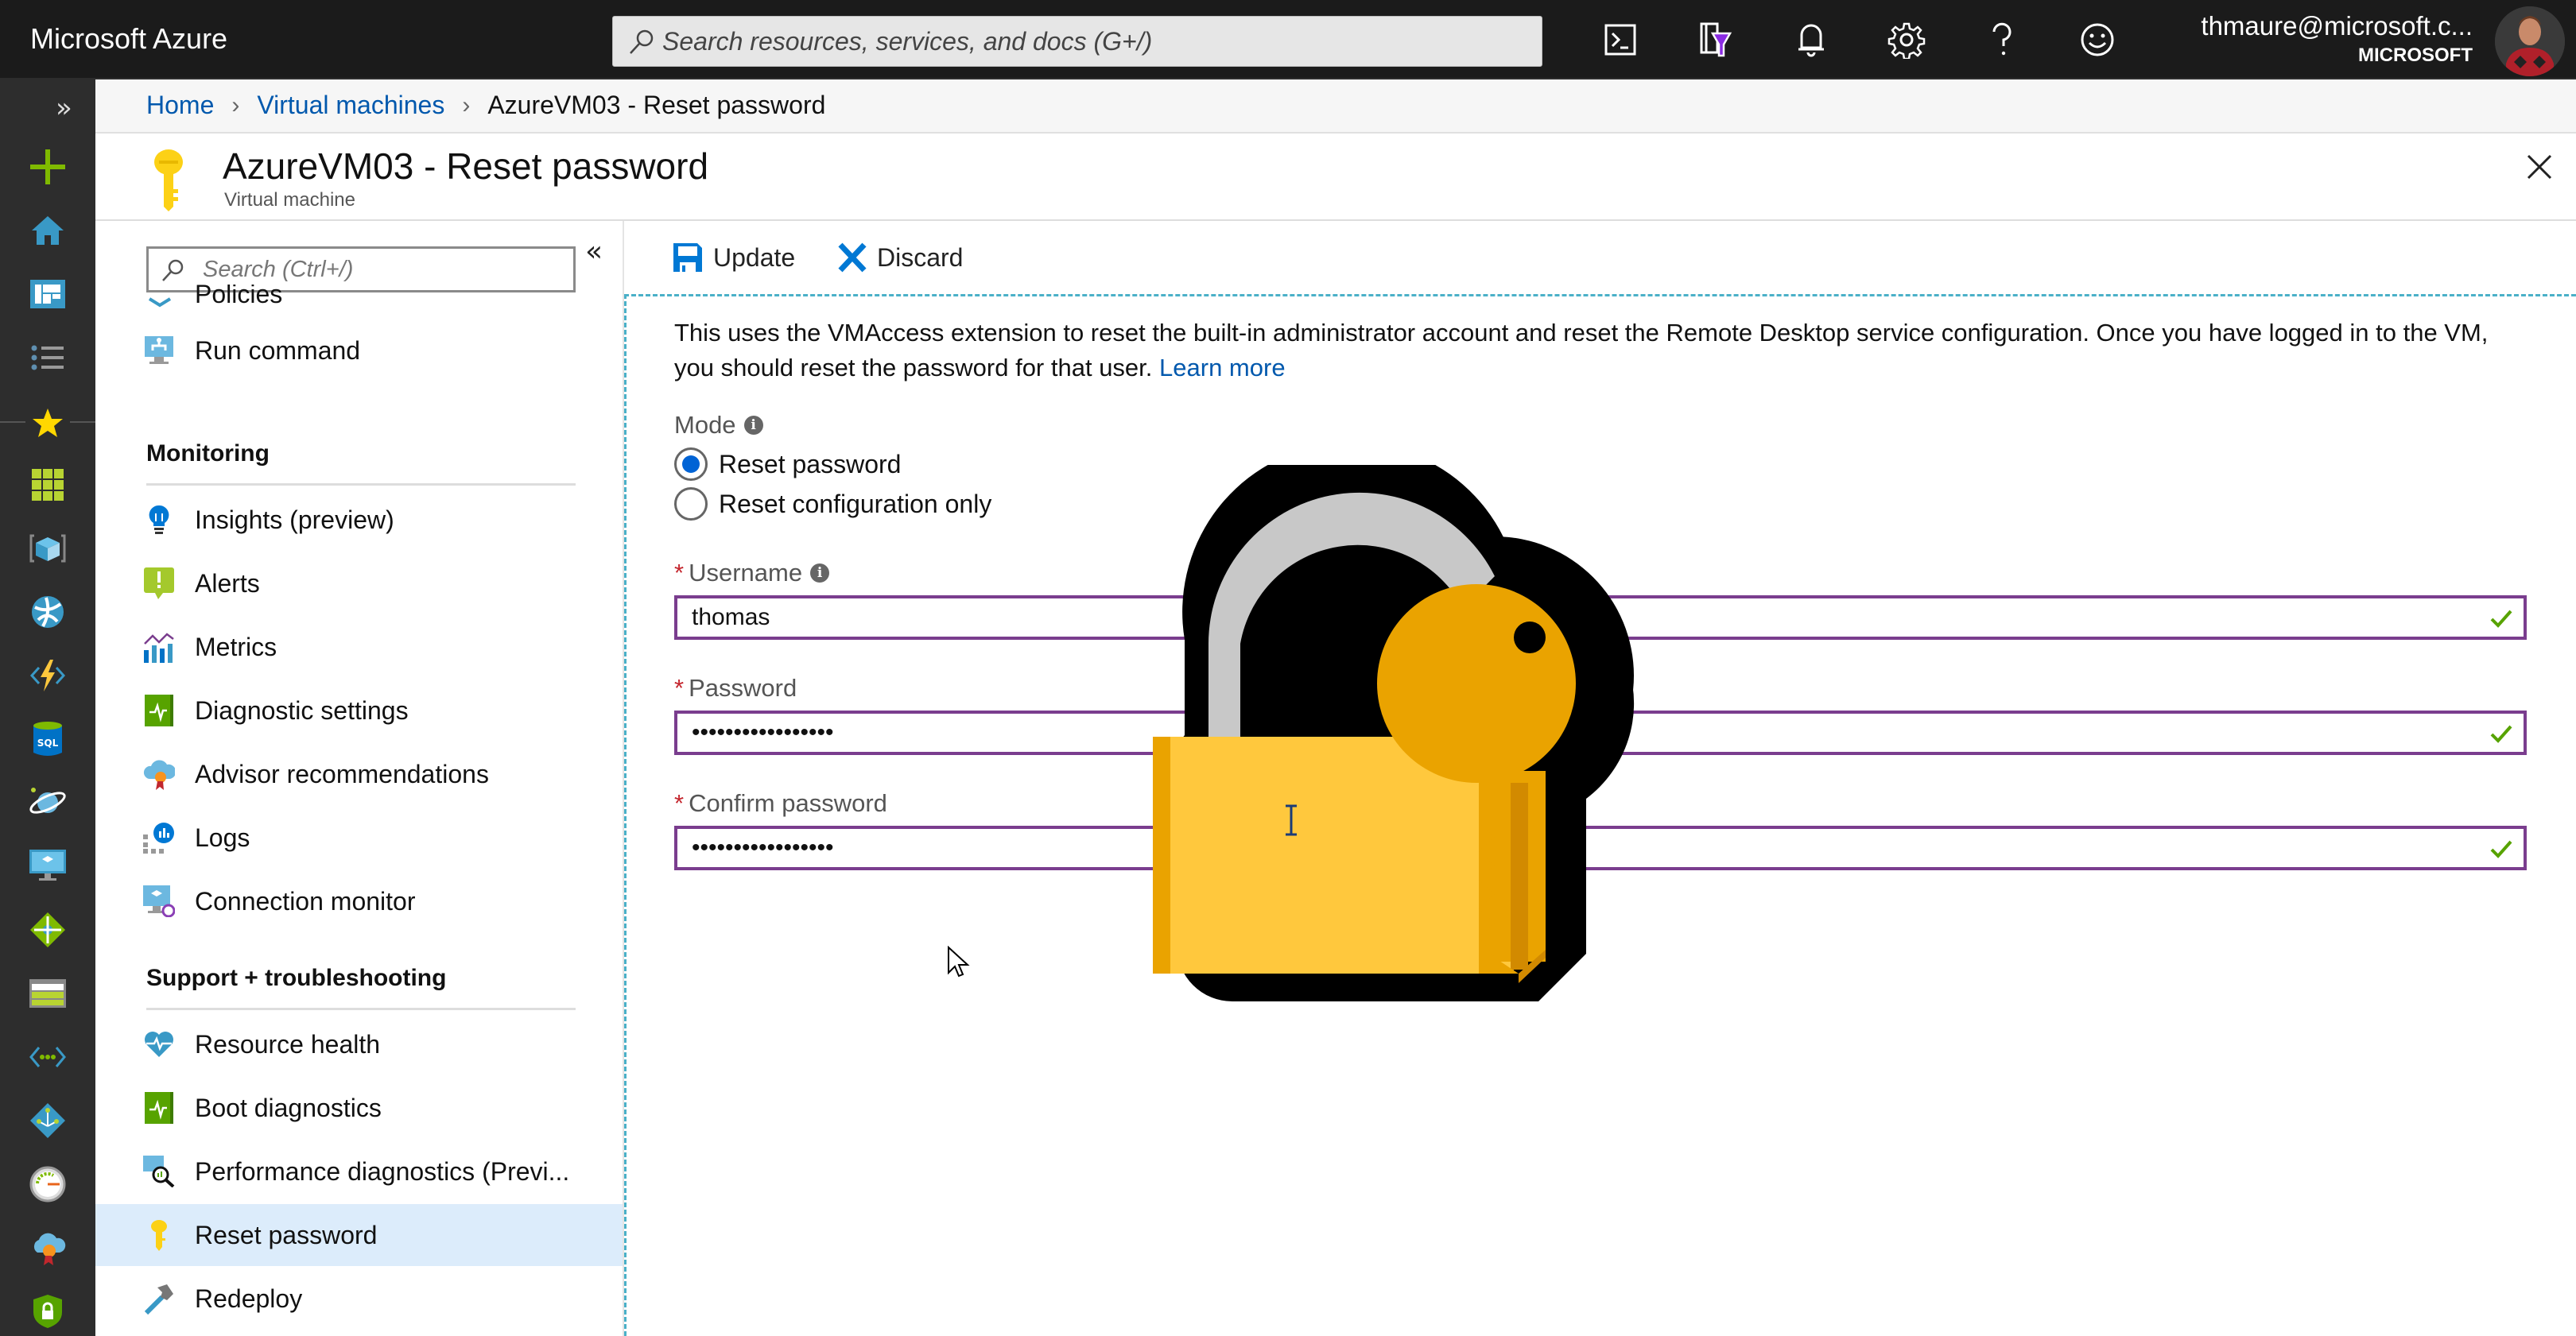 The width and height of the screenshot is (2576, 1336). Describe the element at coordinates (159, 710) in the screenshot. I see `diagnostic-settings-icon` at that location.